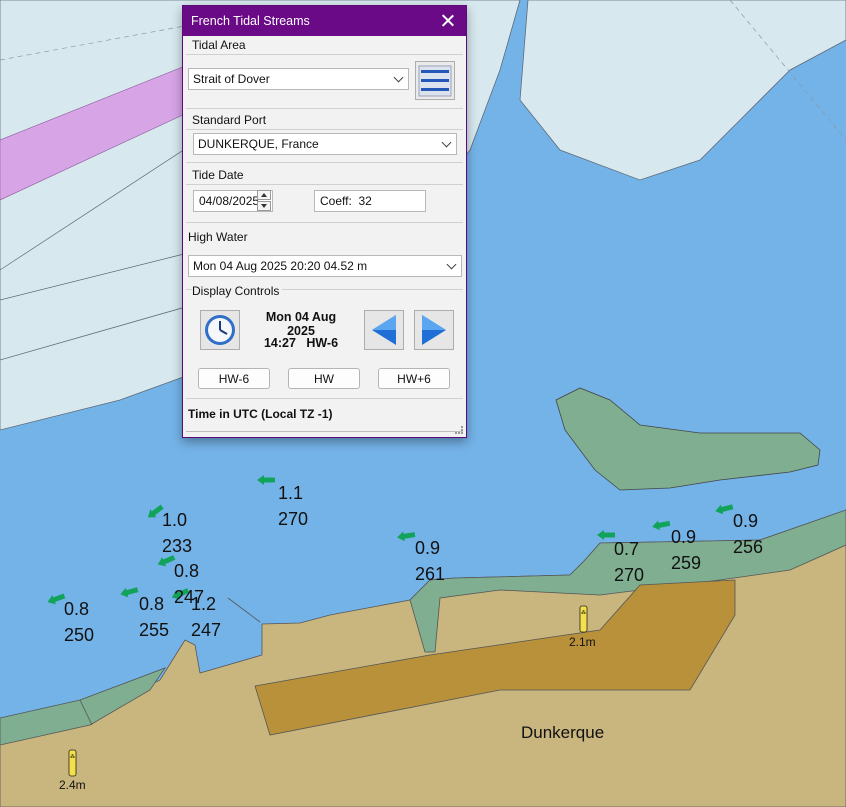 Image resolution: width=846 pixels, height=807 pixels. Describe the element at coordinates (298, 79) in the screenshot. I see `tidal-area-select: Strait of Dover` at that location.